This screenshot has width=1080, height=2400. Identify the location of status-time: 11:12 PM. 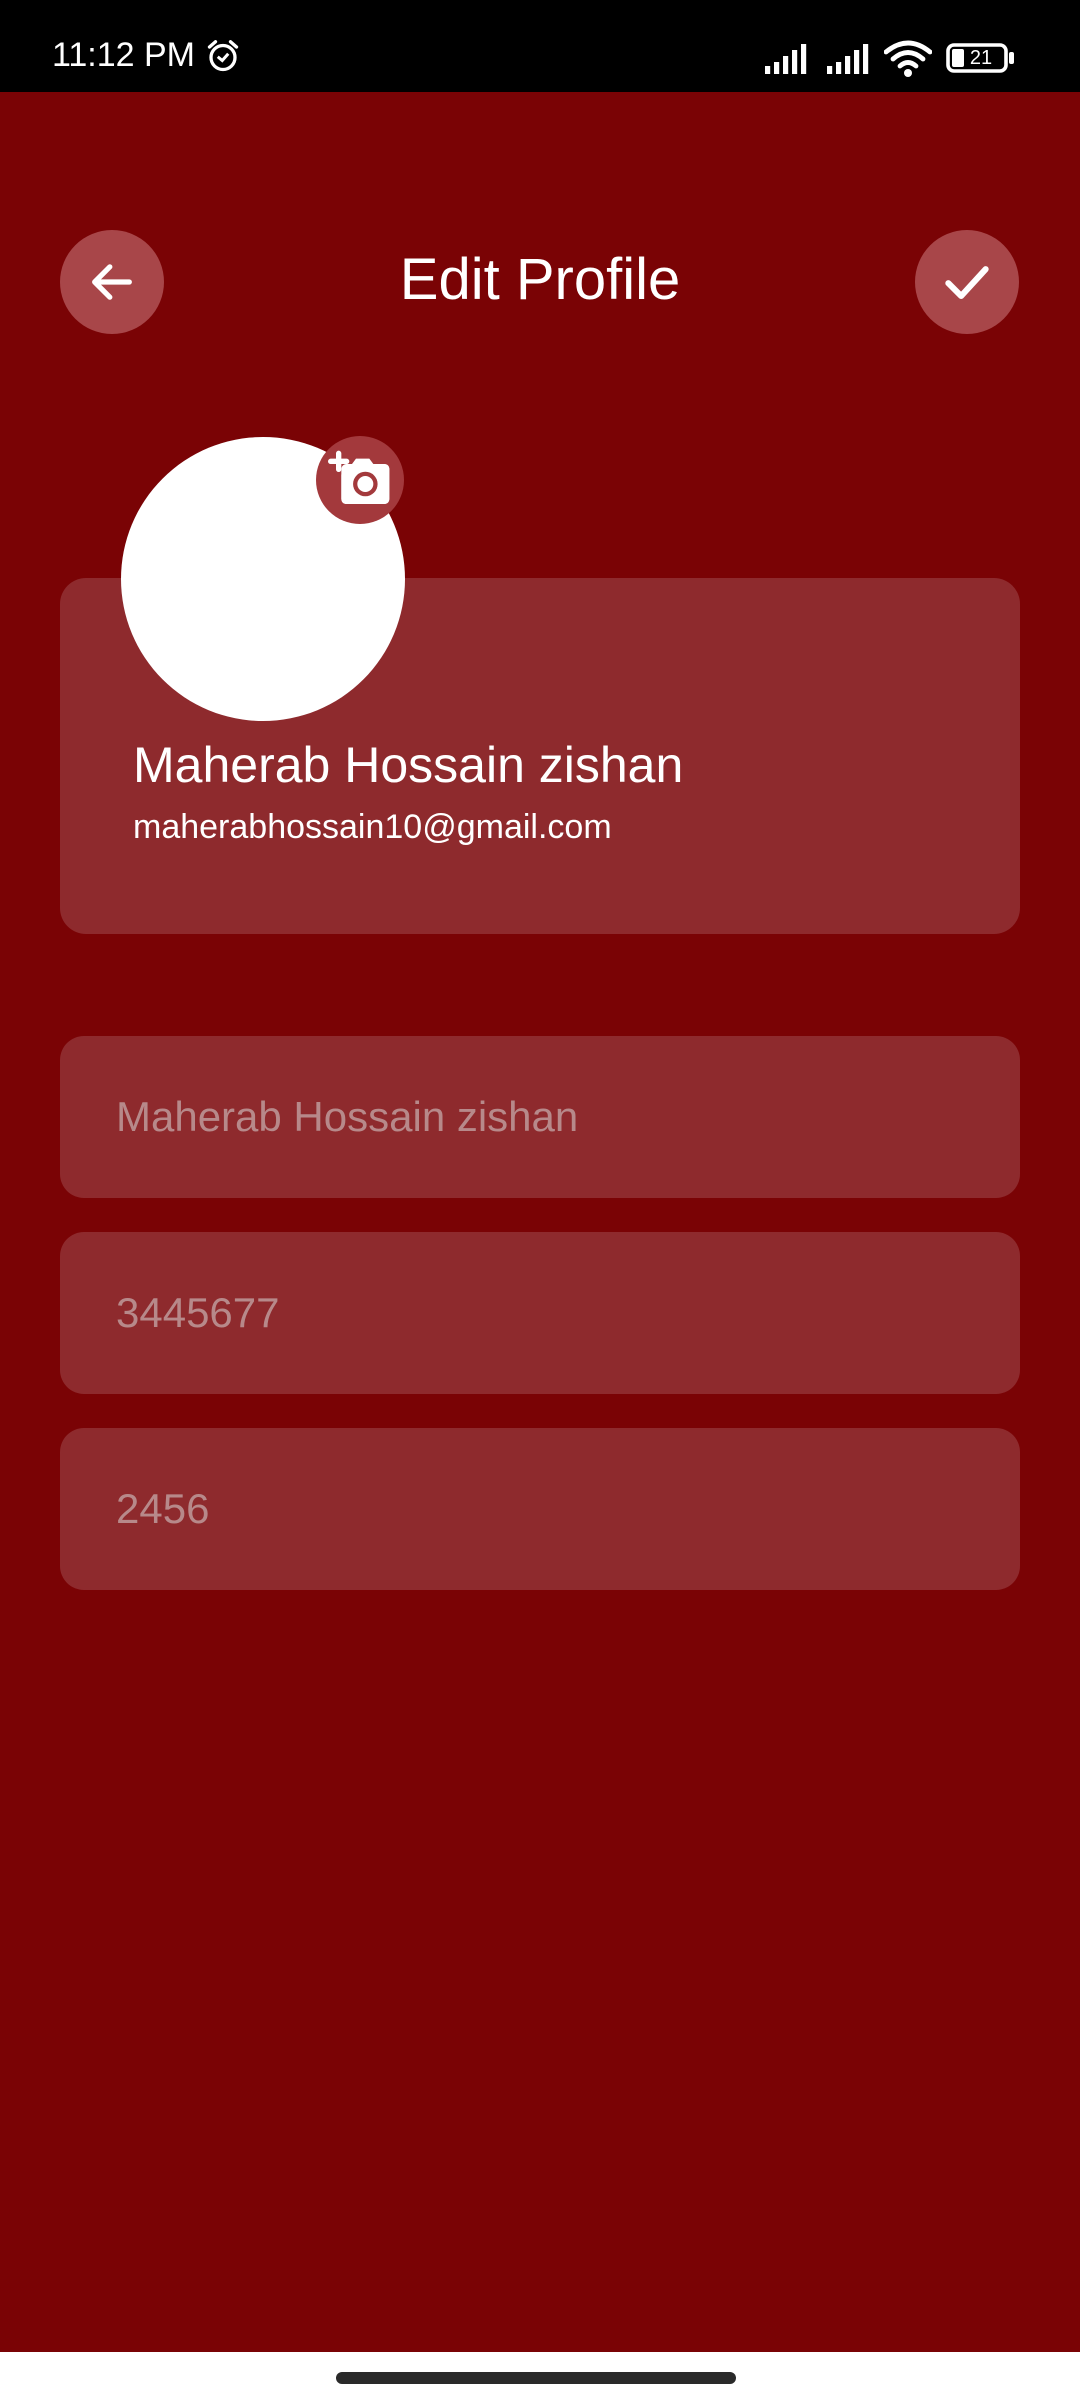
(124, 55).